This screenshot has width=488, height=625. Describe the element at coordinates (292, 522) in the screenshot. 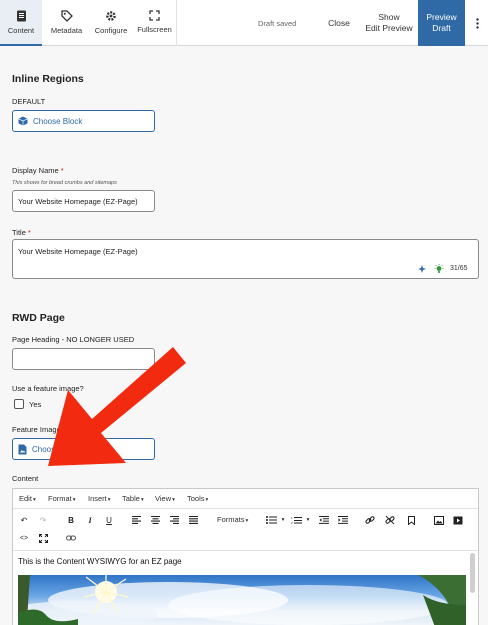

I see `svg-text: 2` at that location.